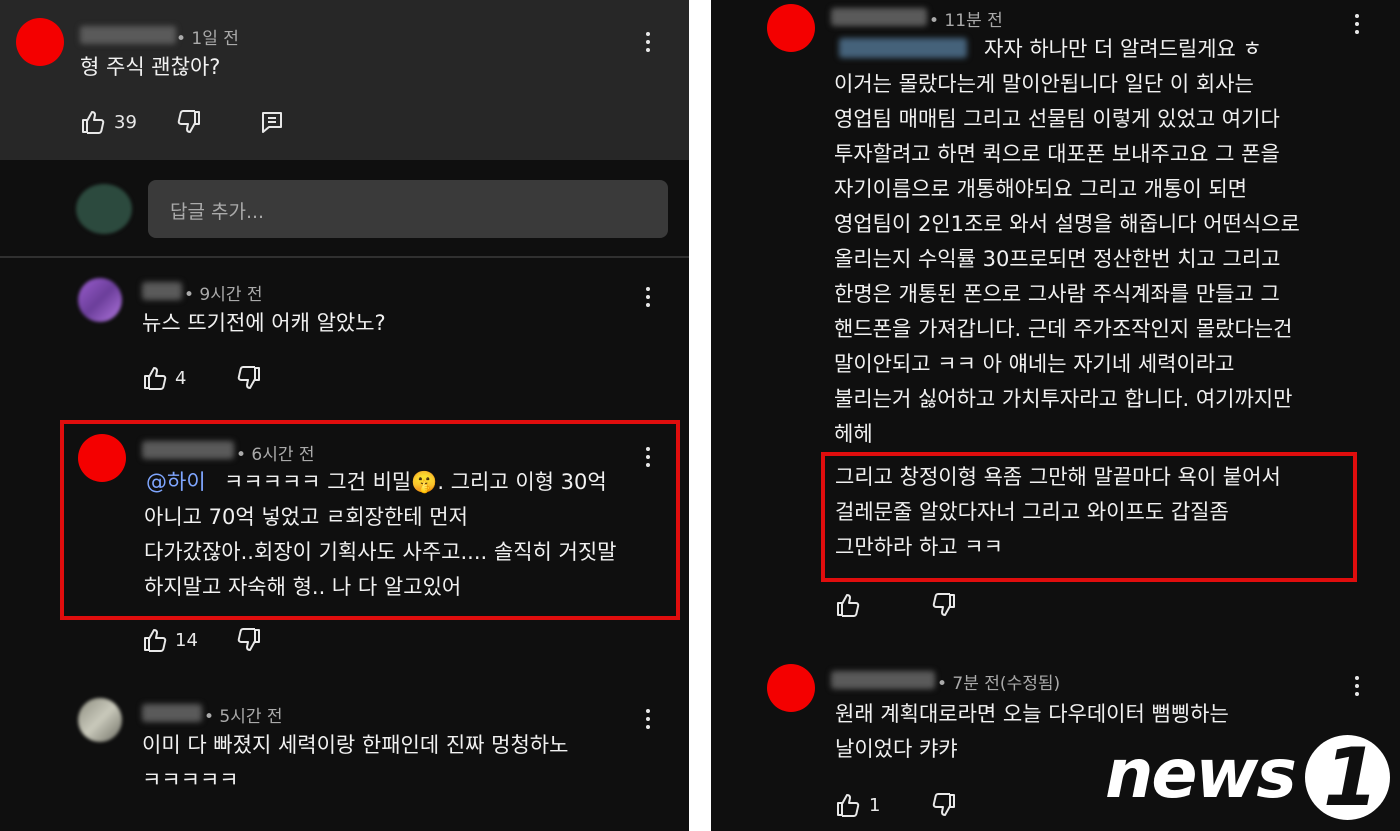  What do you see at coordinates (1351, 777) in the screenshot?
I see `logo-number: 1` at bounding box center [1351, 777].